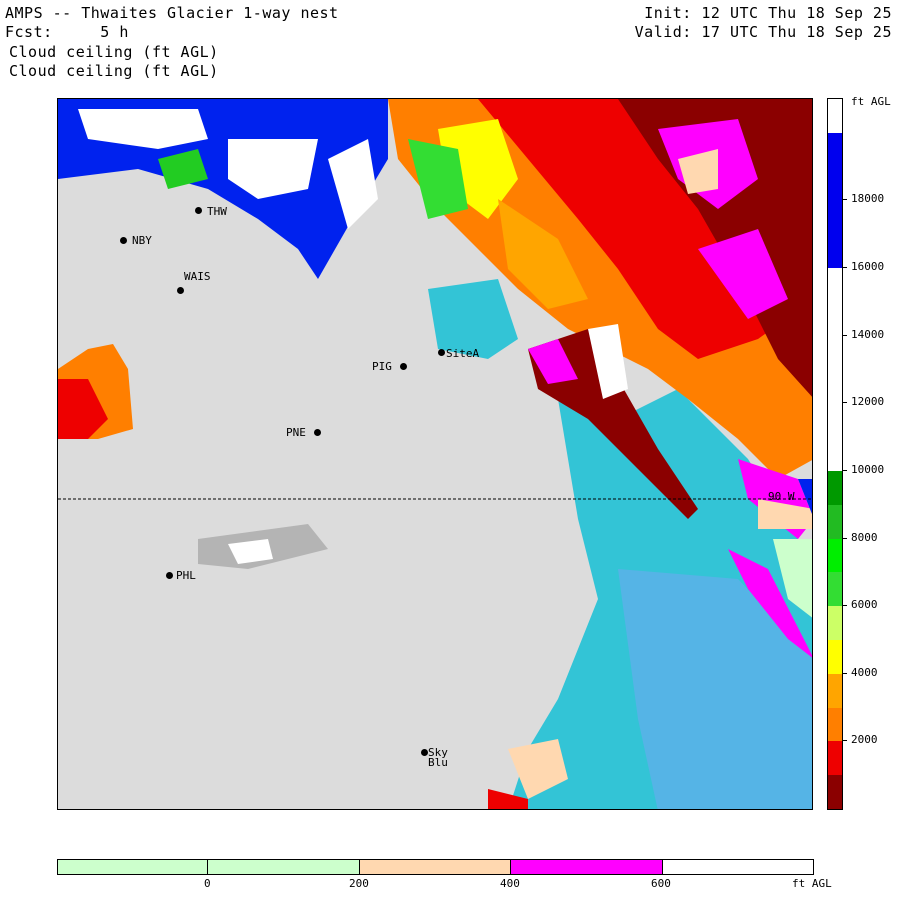 This screenshot has height=900, width=900. What do you see at coordinates (864, 740) in the screenshot?
I see `colorbar-tick-label: 2000` at bounding box center [864, 740].